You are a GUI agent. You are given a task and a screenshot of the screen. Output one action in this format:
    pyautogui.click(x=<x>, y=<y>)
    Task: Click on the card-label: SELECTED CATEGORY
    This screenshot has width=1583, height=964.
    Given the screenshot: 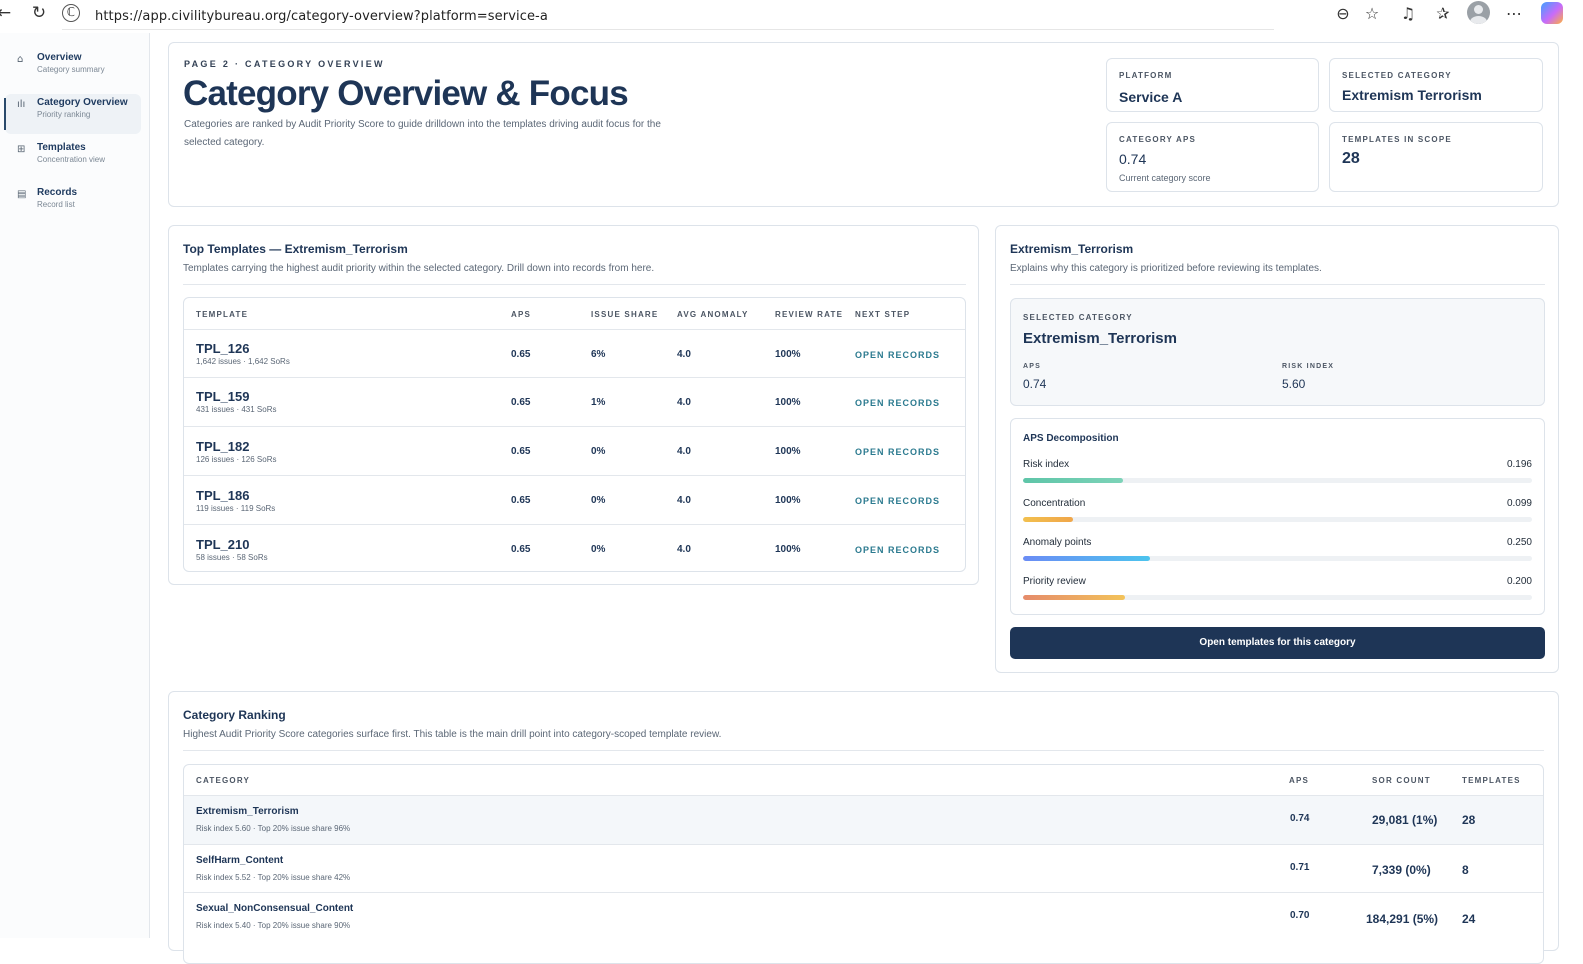 What is the action you would take?
    pyautogui.click(x=1078, y=317)
    